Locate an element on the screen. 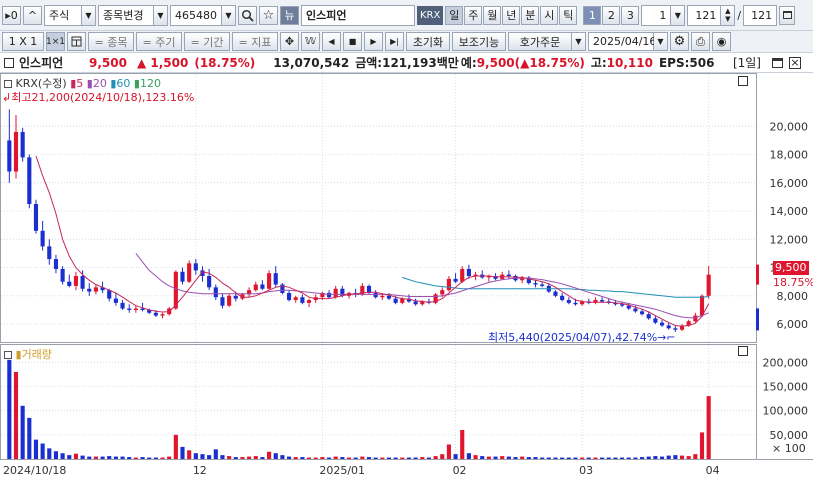  save-button: ◉ is located at coordinates (721, 41).